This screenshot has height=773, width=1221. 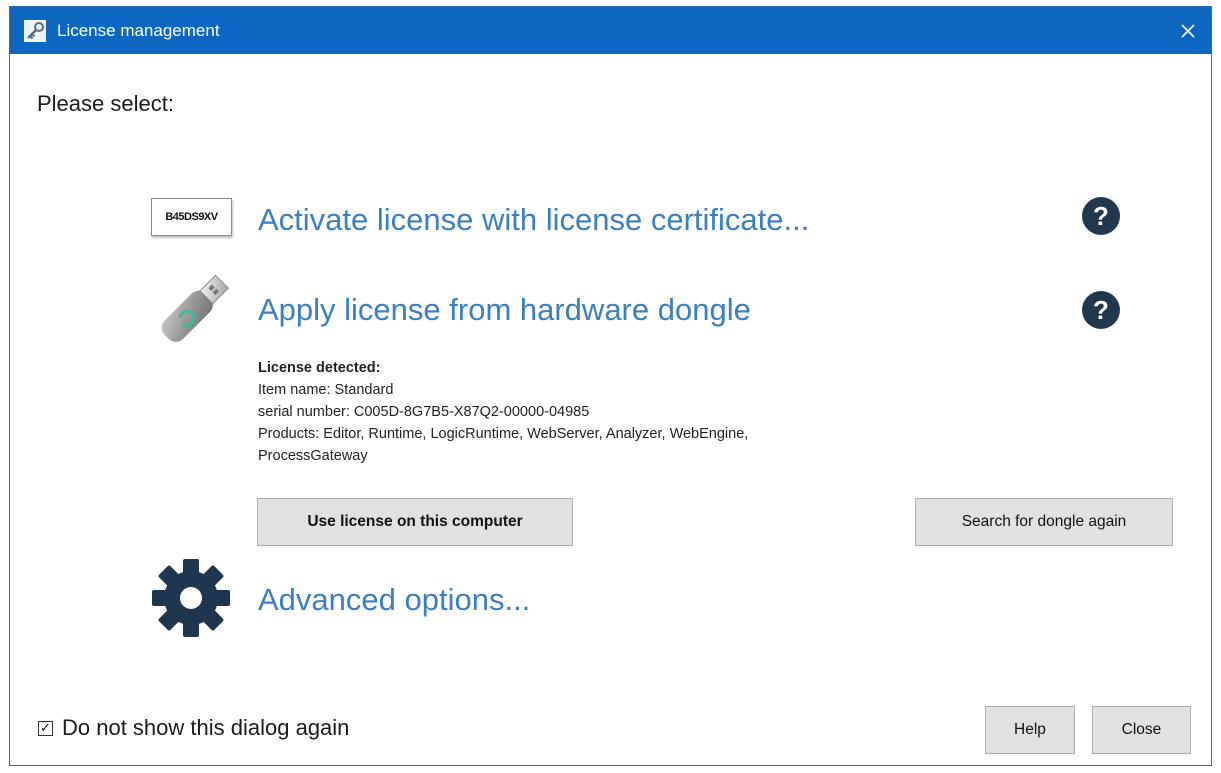 What do you see at coordinates (138, 30) in the screenshot?
I see `window-title: License management` at bounding box center [138, 30].